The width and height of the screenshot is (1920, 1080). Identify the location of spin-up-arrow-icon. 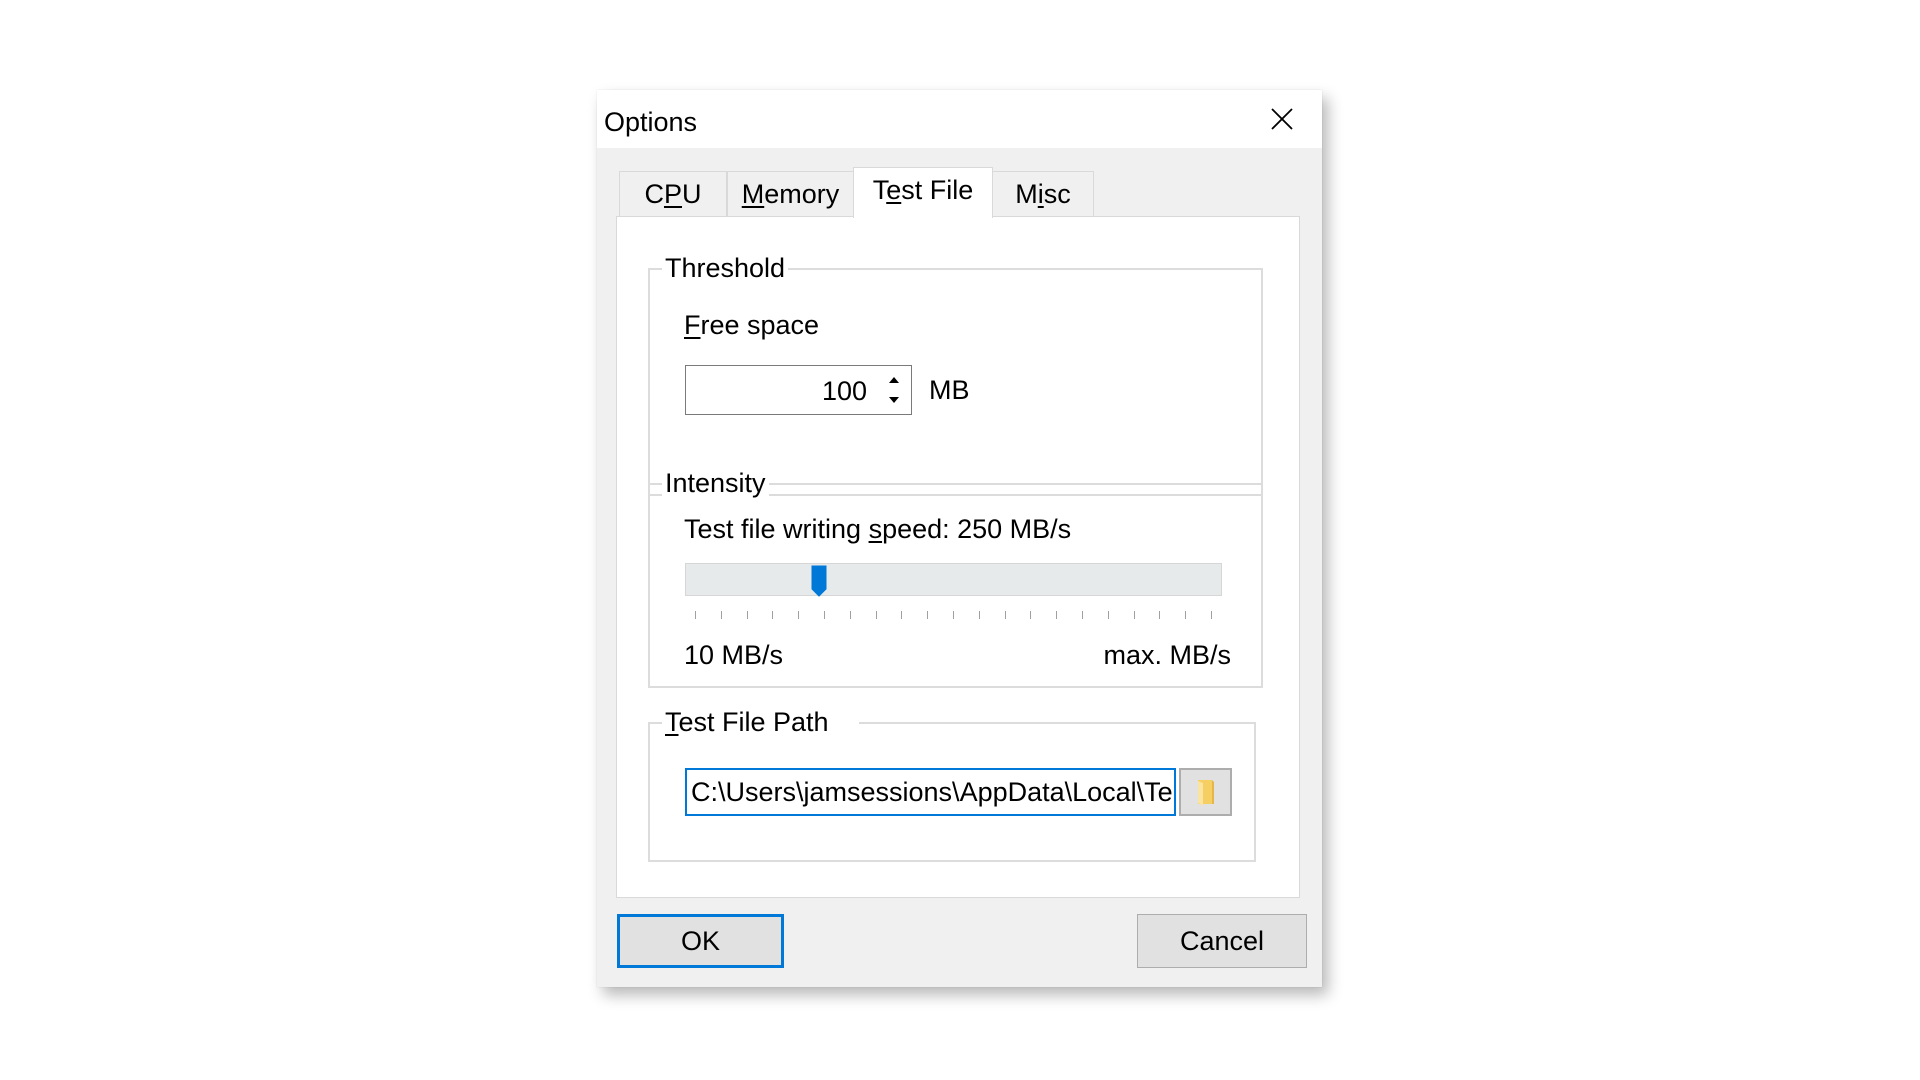
(894, 380).